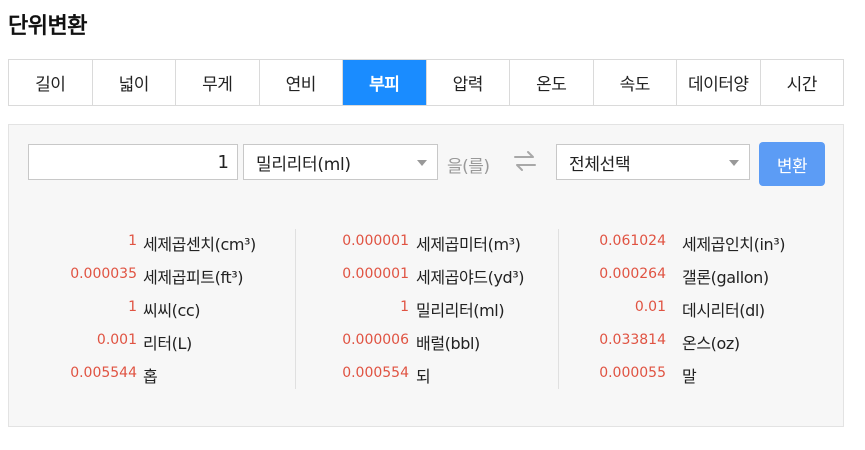 Image resolution: width=865 pixels, height=450 pixels. I want to click on value-input, so click(133, 162).